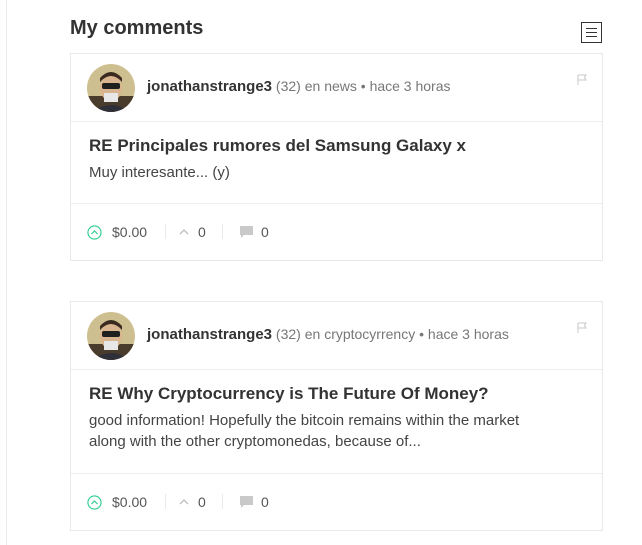 The width and height of the screenshot is (642, 545). Describe the element at coordinates (137, 28) in the screenshot. I see `page-title: My comments` at that location.